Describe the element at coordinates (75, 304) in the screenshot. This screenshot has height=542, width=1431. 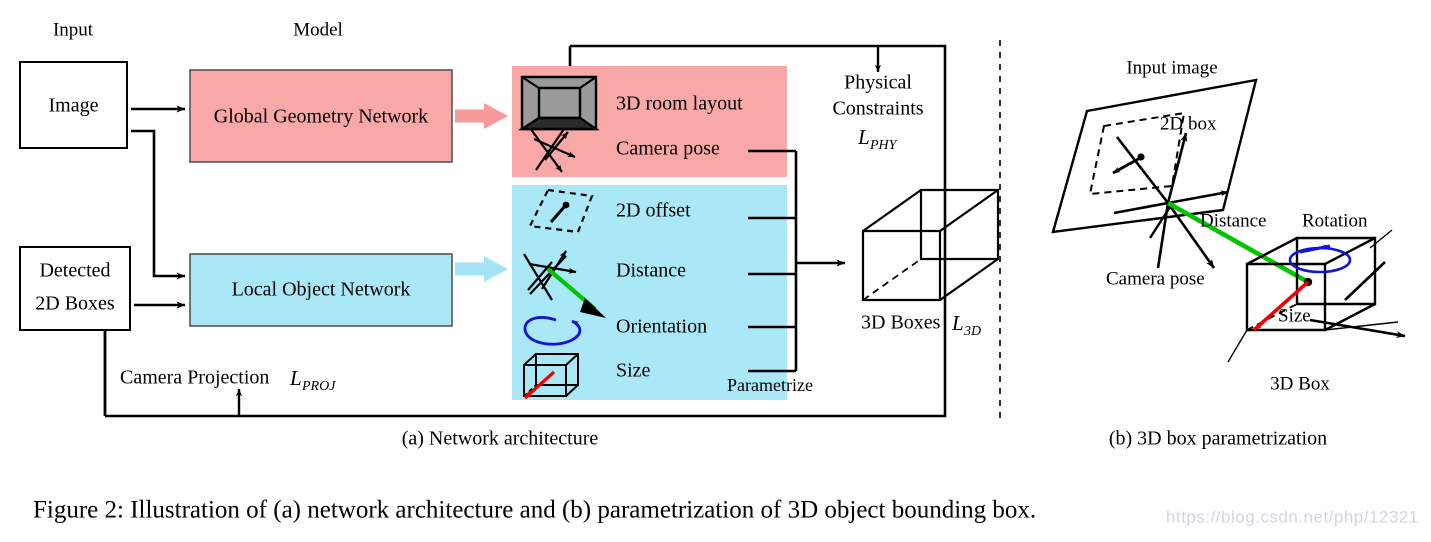
I see `detected-2d-boxes-line2: 2D Boxes` at that location.